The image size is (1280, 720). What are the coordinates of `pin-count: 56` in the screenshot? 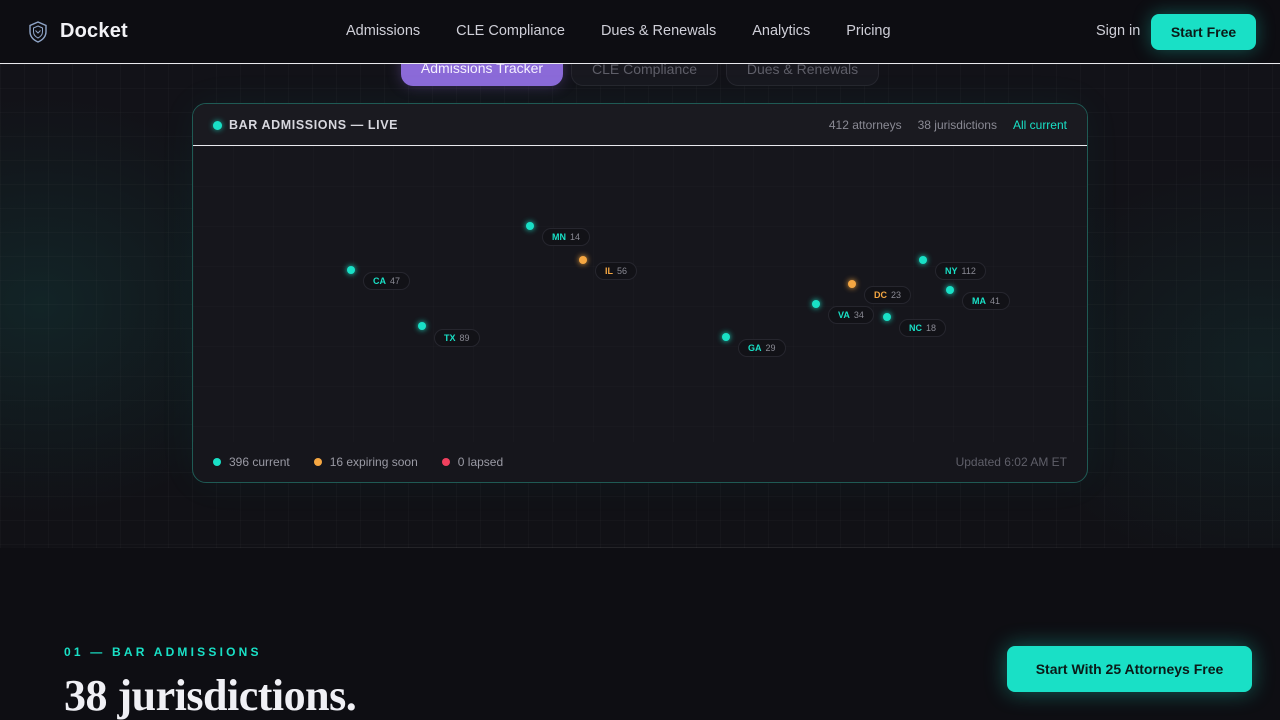 It's located at (622, 271).